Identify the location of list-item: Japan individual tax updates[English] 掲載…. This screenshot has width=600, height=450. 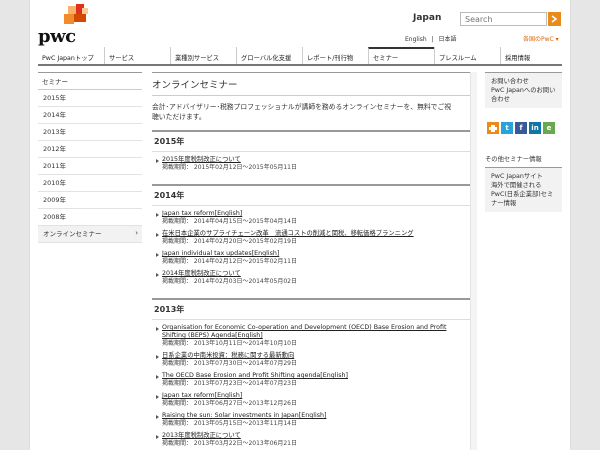
(314, 258).